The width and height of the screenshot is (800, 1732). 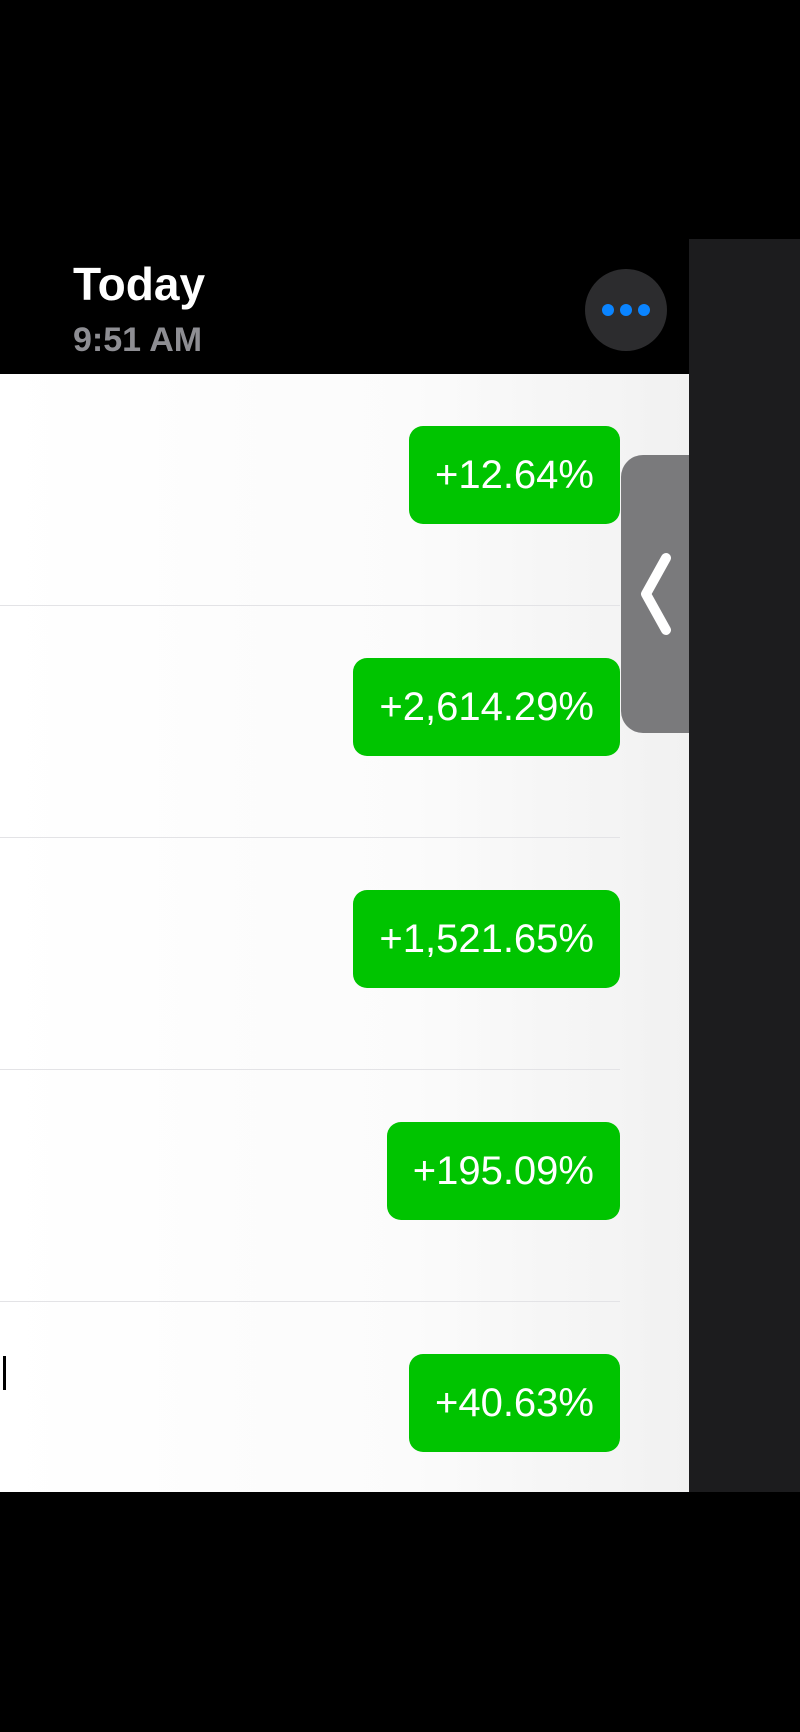 I want to click on header: Today 9:51 AM, so click(x=344, y=306).